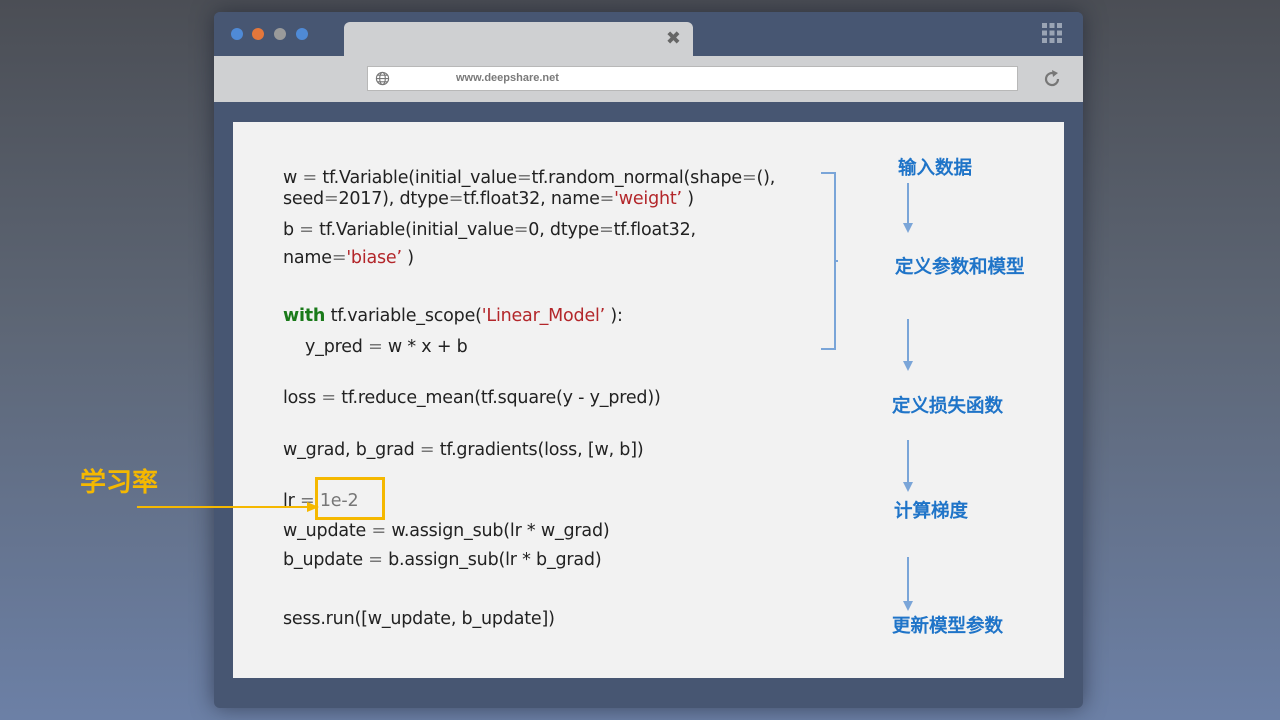 The width and height of the screenshot is (1280, 720). I want to click on close-icon: ✖, so click(673, 38).